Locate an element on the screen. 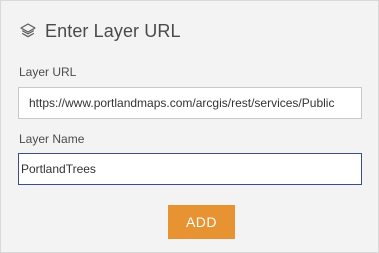 The width and height of the screenshot is (379, 253). layers-icon is located at coordinates (28, 31).